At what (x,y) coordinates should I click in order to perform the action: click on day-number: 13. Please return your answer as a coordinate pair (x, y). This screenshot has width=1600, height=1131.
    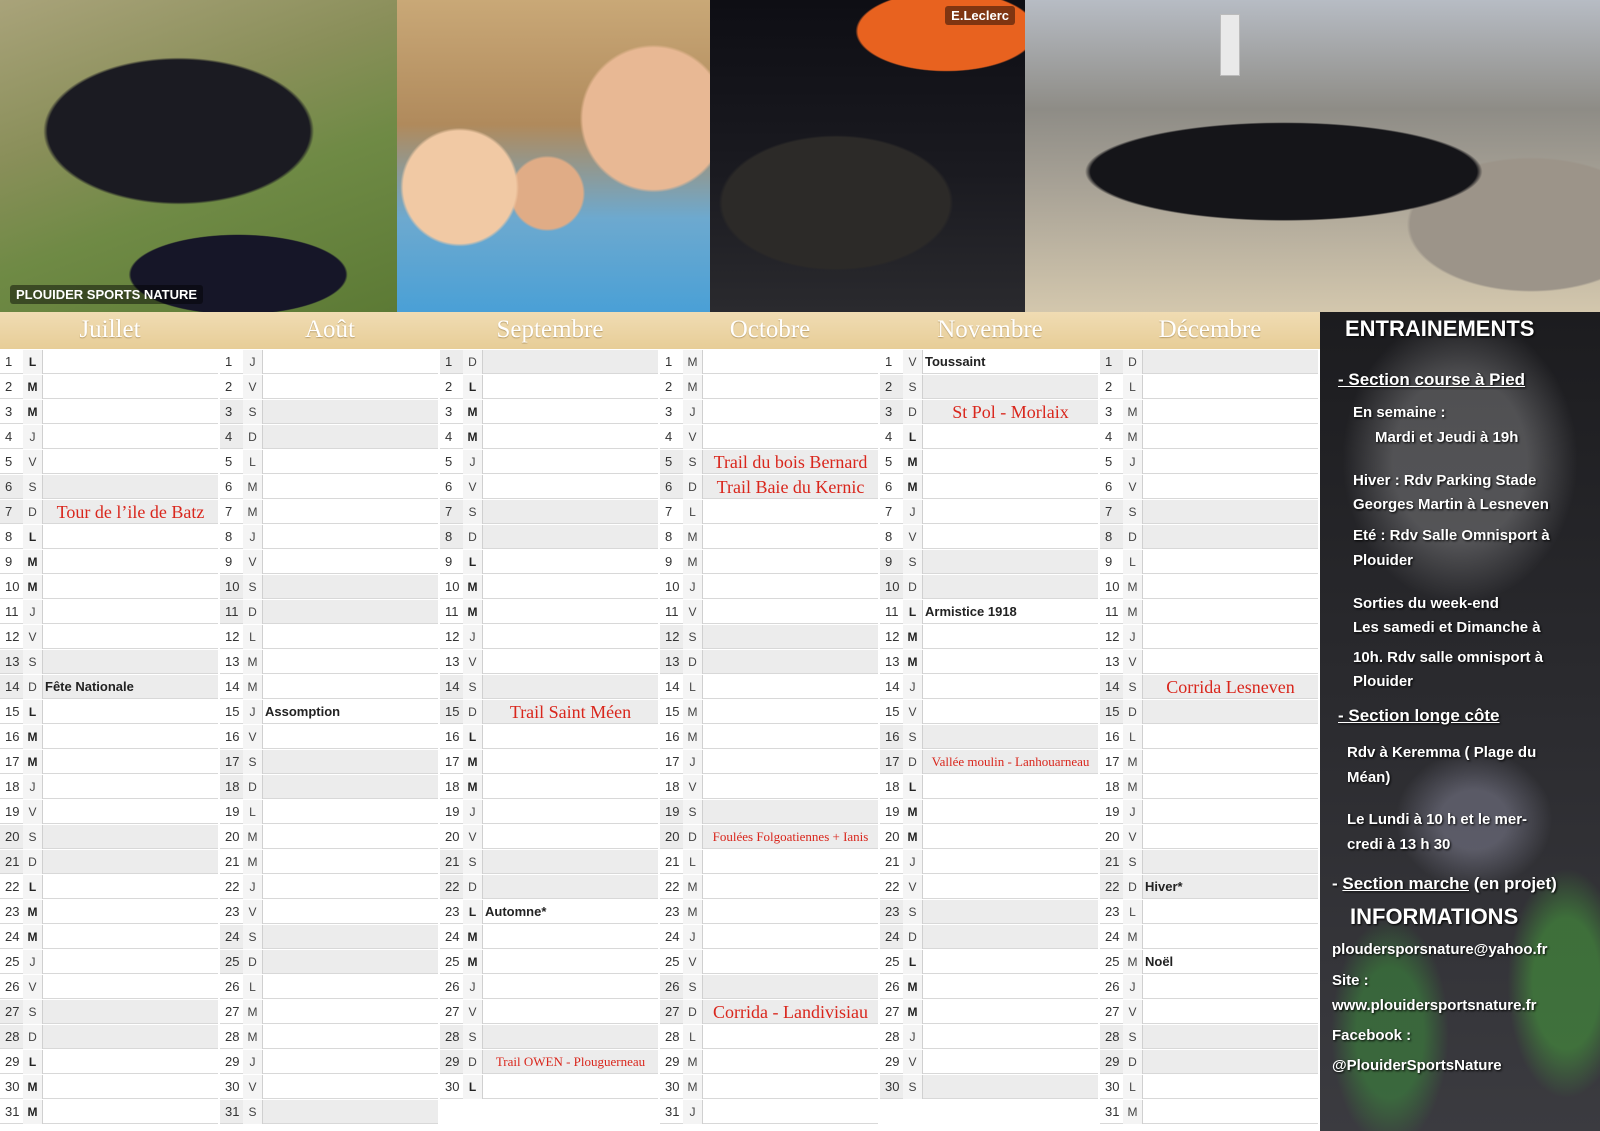
    Looking at the image, I should click on (232, 661).